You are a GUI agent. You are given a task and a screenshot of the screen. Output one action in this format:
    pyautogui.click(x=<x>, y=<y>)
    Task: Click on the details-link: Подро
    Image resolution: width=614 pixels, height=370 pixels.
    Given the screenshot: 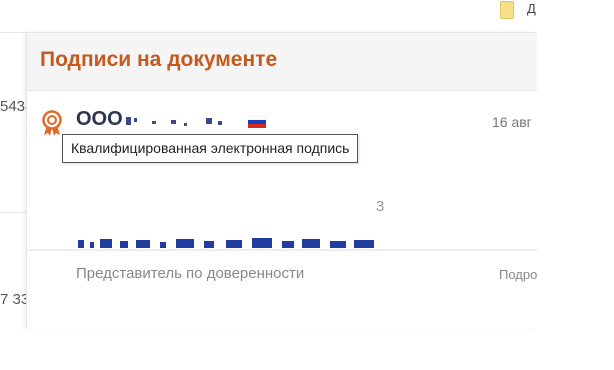 What is the action you would take?
    pyautogui.click(x=518, y=274)
    